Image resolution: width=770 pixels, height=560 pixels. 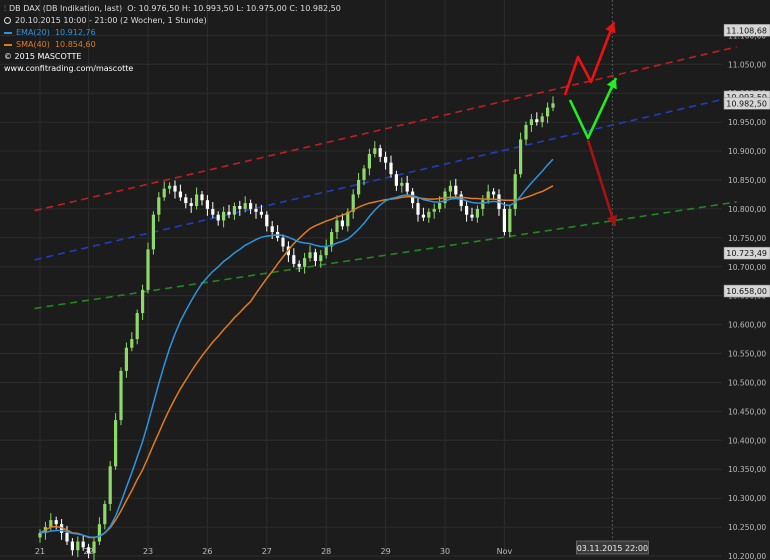 What do you see at coordinates (66, 8) in the screenshot?
I see `instrument-name: DB DAX (DB Indikation, last)` at bounding box center [66, 8].